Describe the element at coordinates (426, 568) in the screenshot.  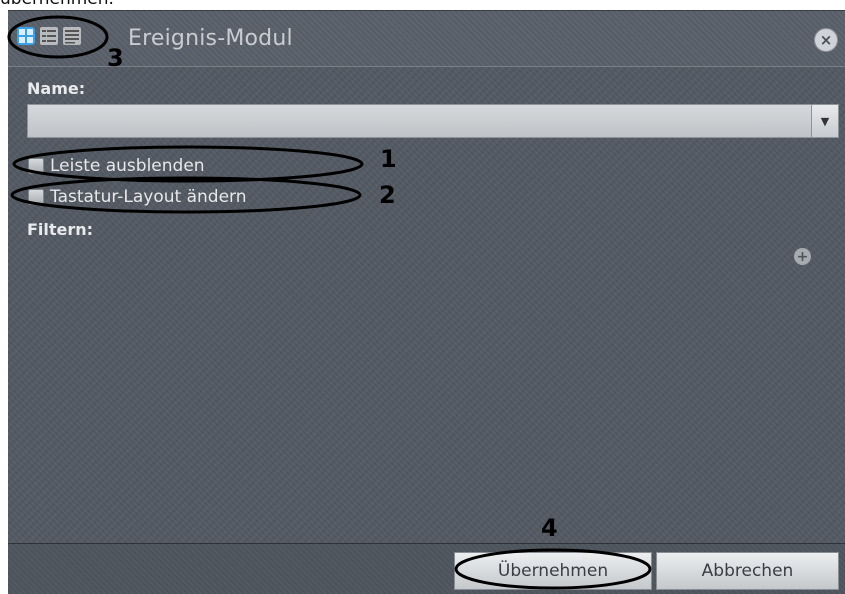
I see `dialog-footer: Übernehmen Abbrechen` at that location.